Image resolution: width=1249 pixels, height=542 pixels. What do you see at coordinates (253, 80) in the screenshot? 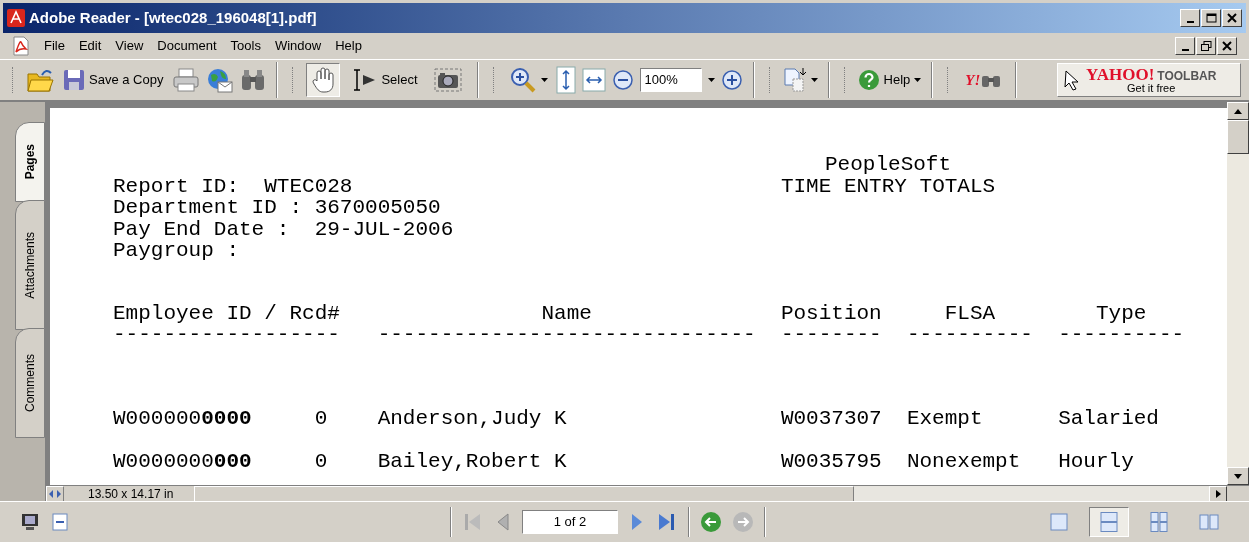
I see `binoculars-icon` at bounding box center [253, 80].